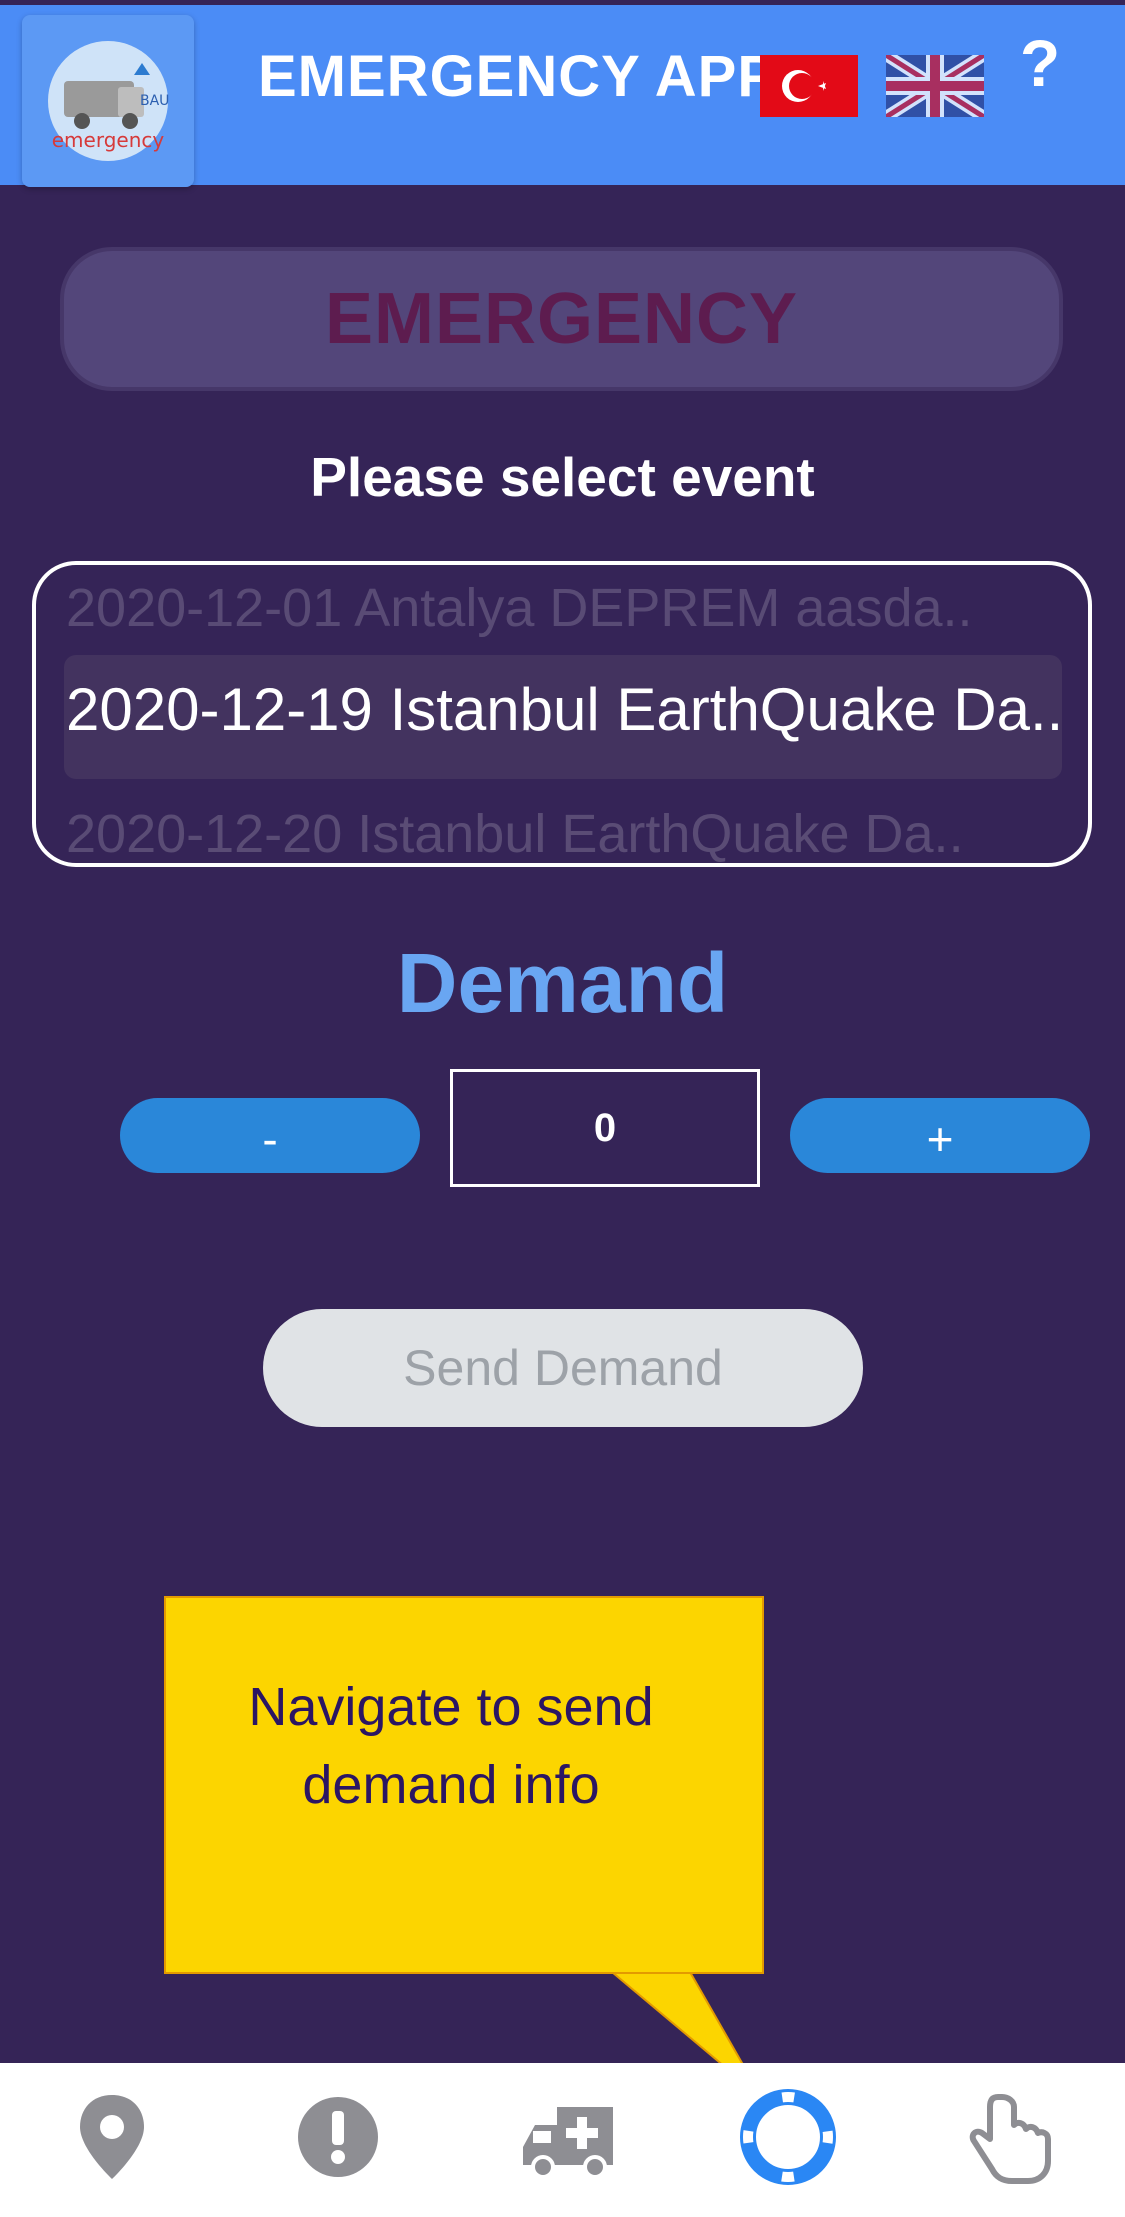 The height and width of the screenshot is (2217, 1125). Describe the element at coordinates (108, 140) in the screenshot. I see `logo-text: emergency` at that location.